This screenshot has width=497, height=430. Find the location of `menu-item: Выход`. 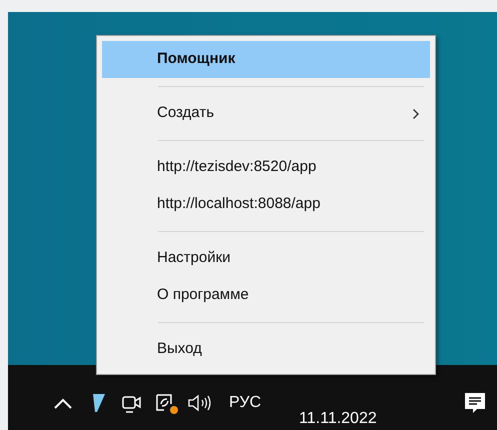

menu-item: Выход is located at coordinates (266, 349).